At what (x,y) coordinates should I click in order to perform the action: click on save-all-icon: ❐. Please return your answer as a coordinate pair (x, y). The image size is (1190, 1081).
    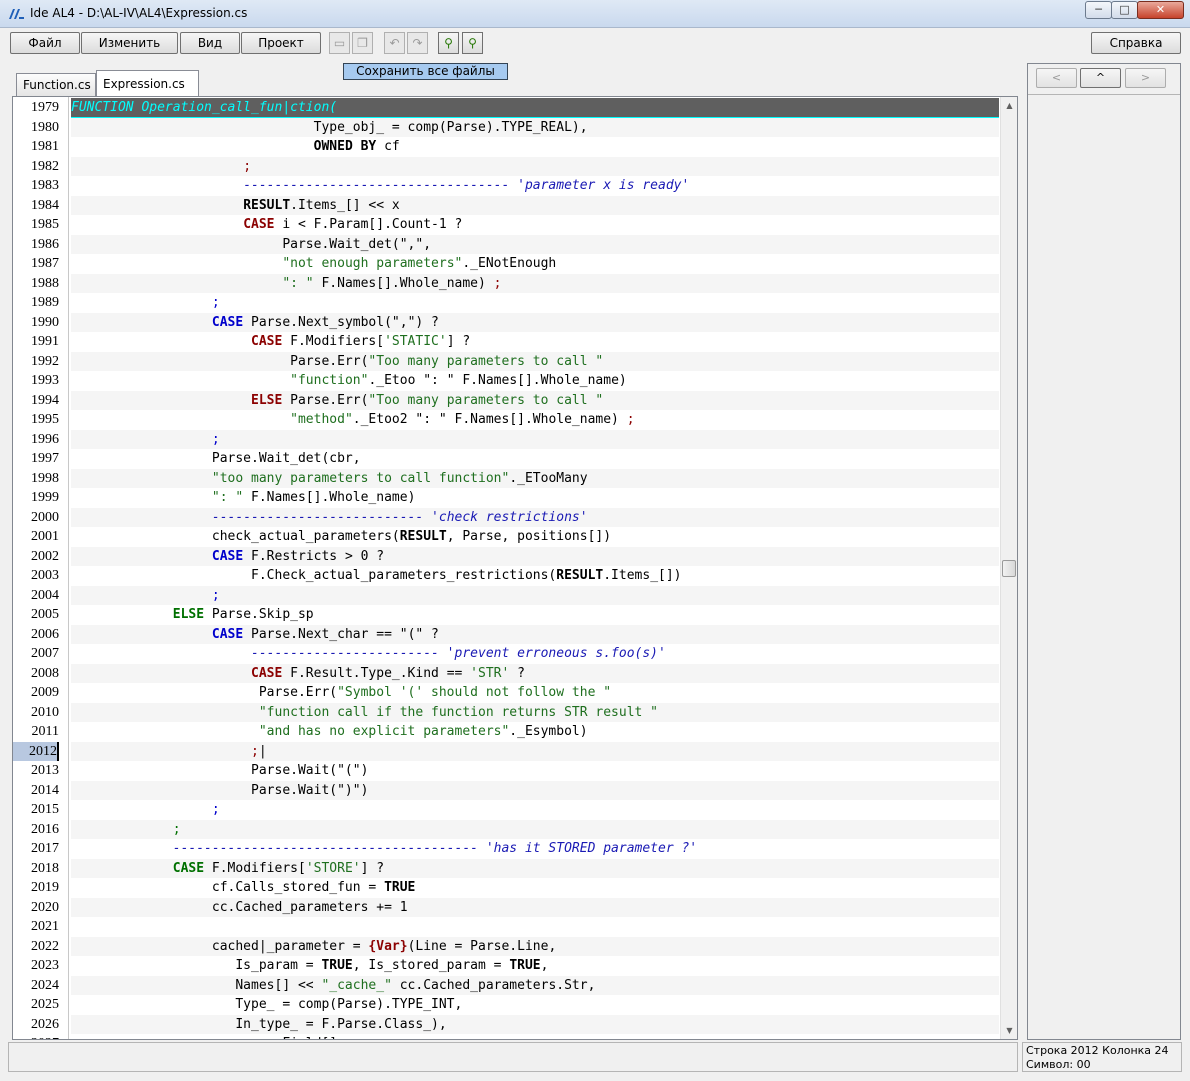
    Looking at the image, I should click on (362, 43).